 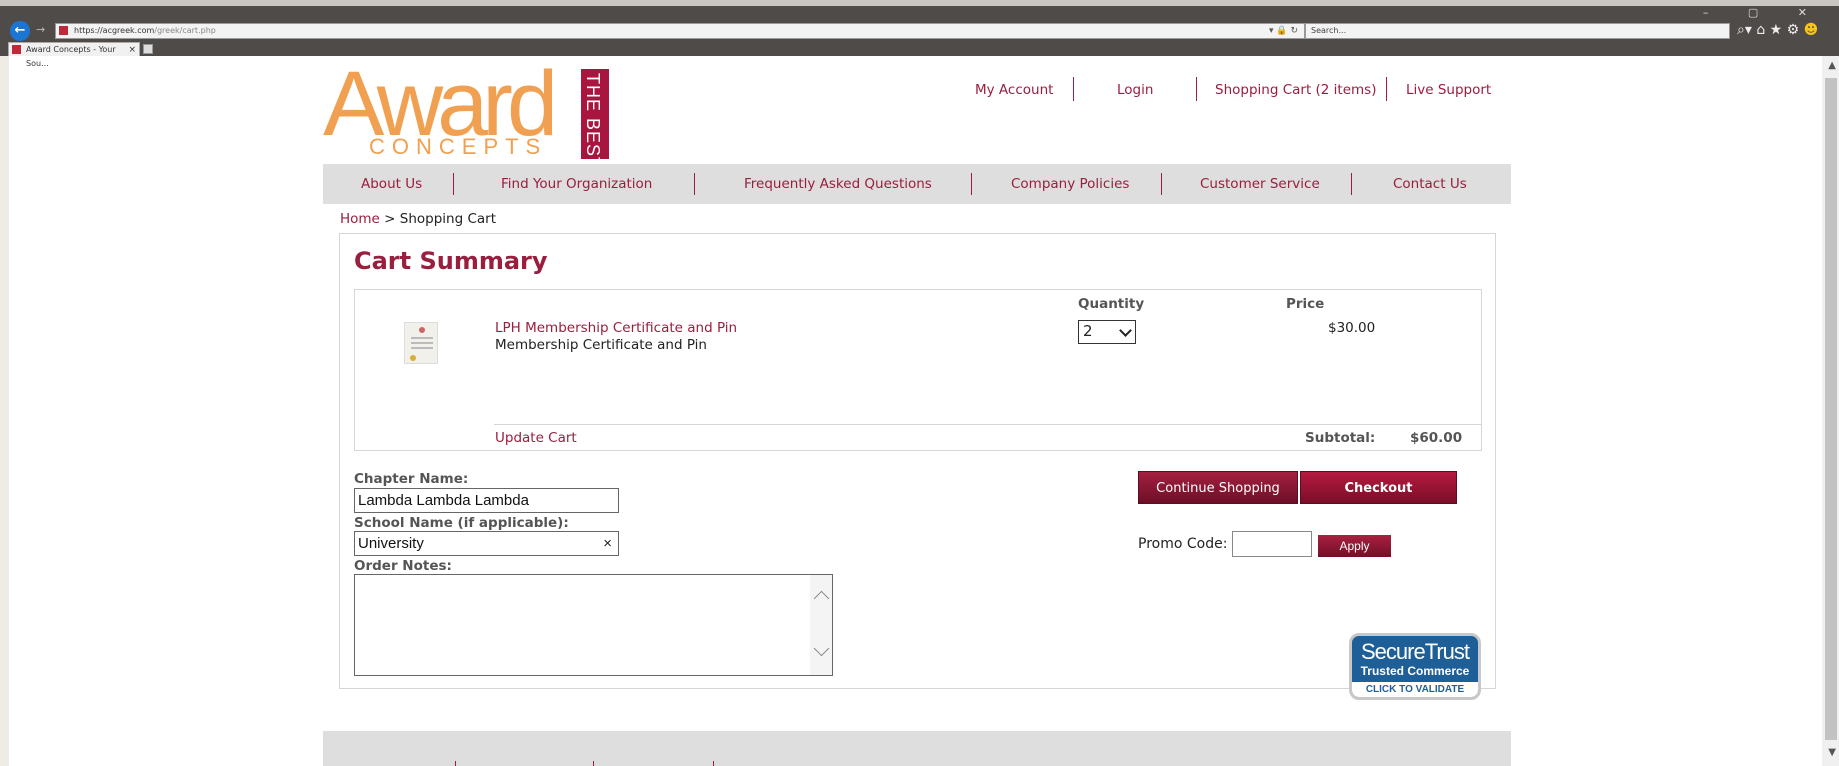 What do you see at coordinates (448, 219) in the screenshot?
I see `breadcrumb-current: Shopping Cart` at bounding box center [448, 219].